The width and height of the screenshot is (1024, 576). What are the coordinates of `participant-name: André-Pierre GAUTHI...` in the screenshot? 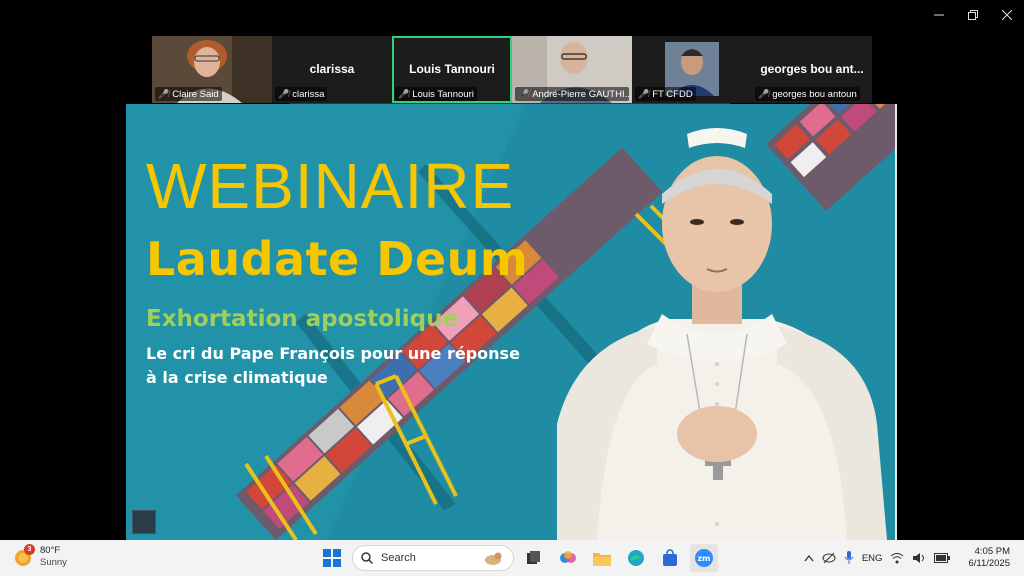 It's located at (580, 94).